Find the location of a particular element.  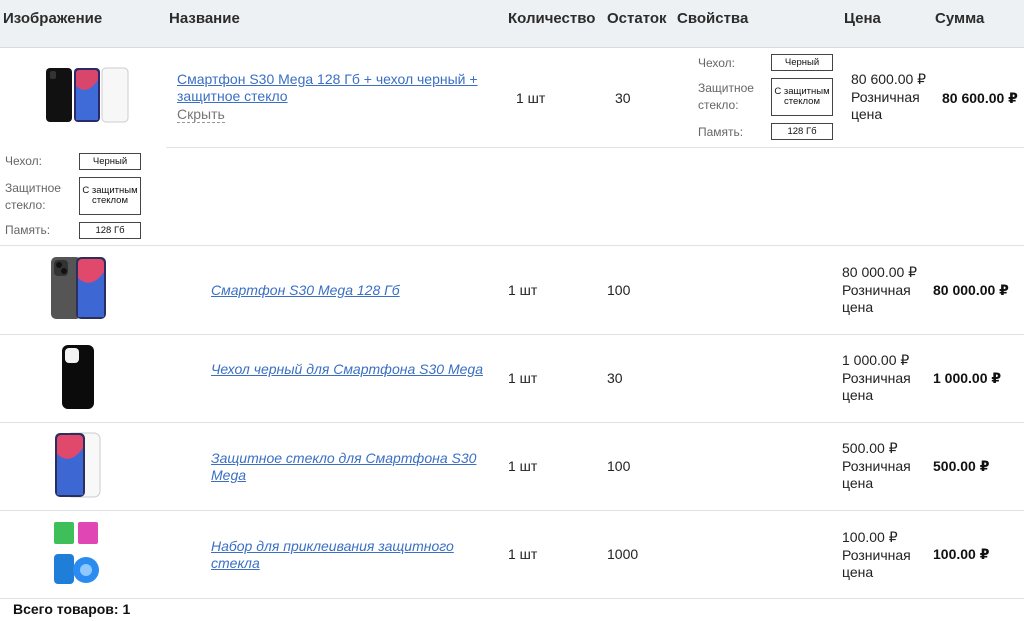

header-props: Свойства is located at coordinates (713, 18).